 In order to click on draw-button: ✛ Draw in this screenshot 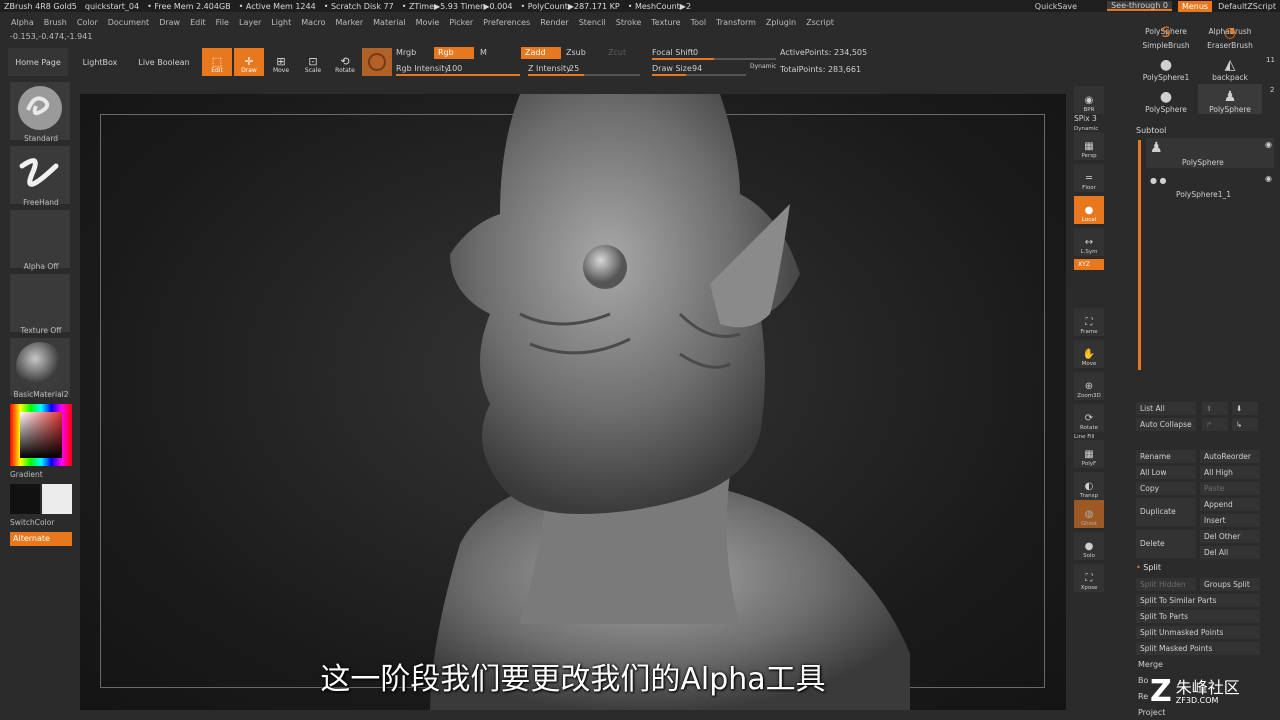, I will do `click(249, 62)`.